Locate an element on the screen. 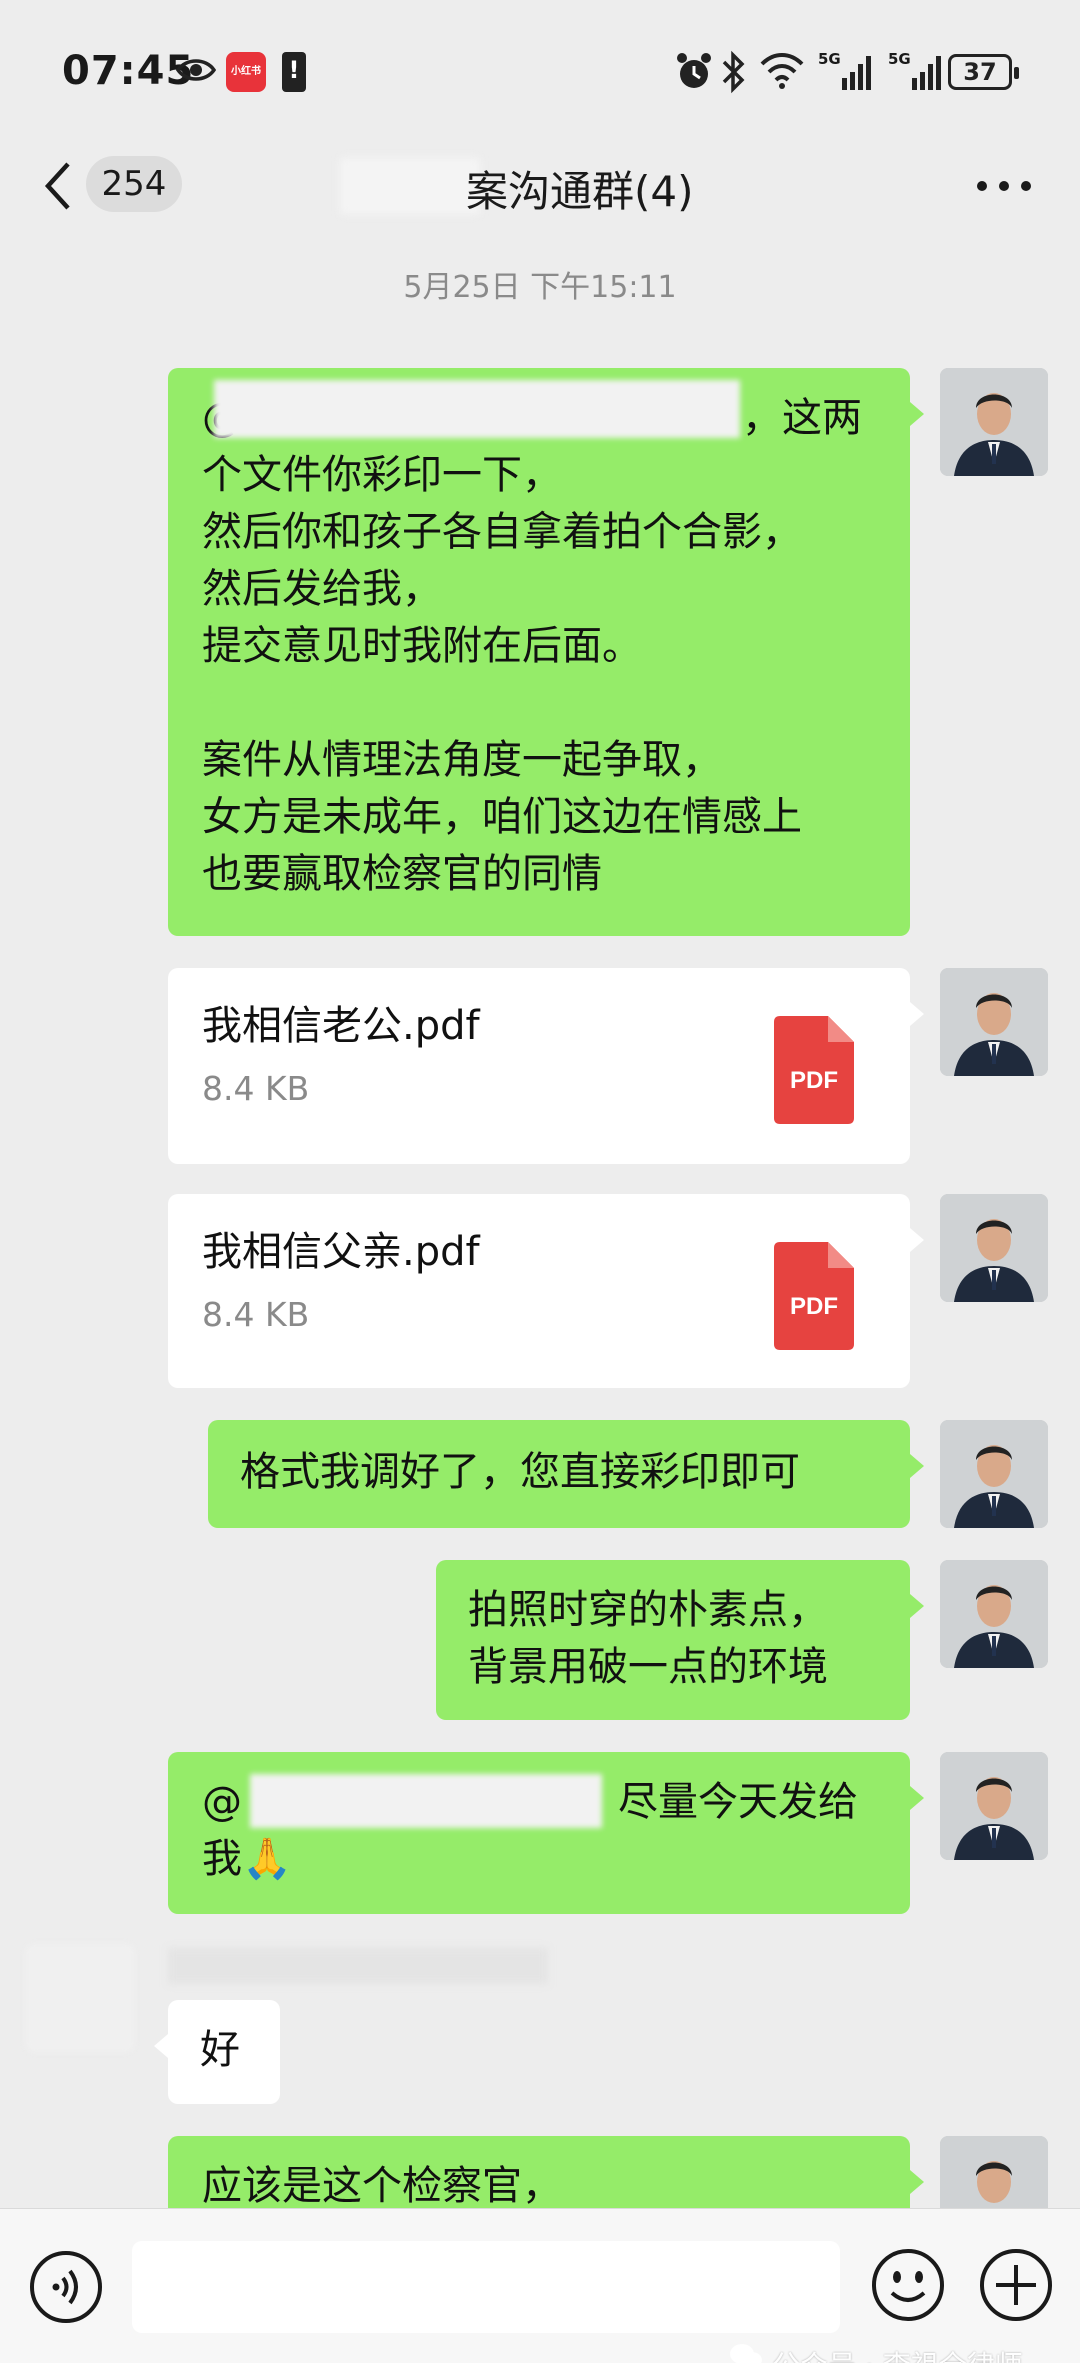 Image resolution: width=1080 pixels, height=2363 pixels. message-bubble: @ 尽量今天发给 我🙏 is located at coordinates (546, 1833).